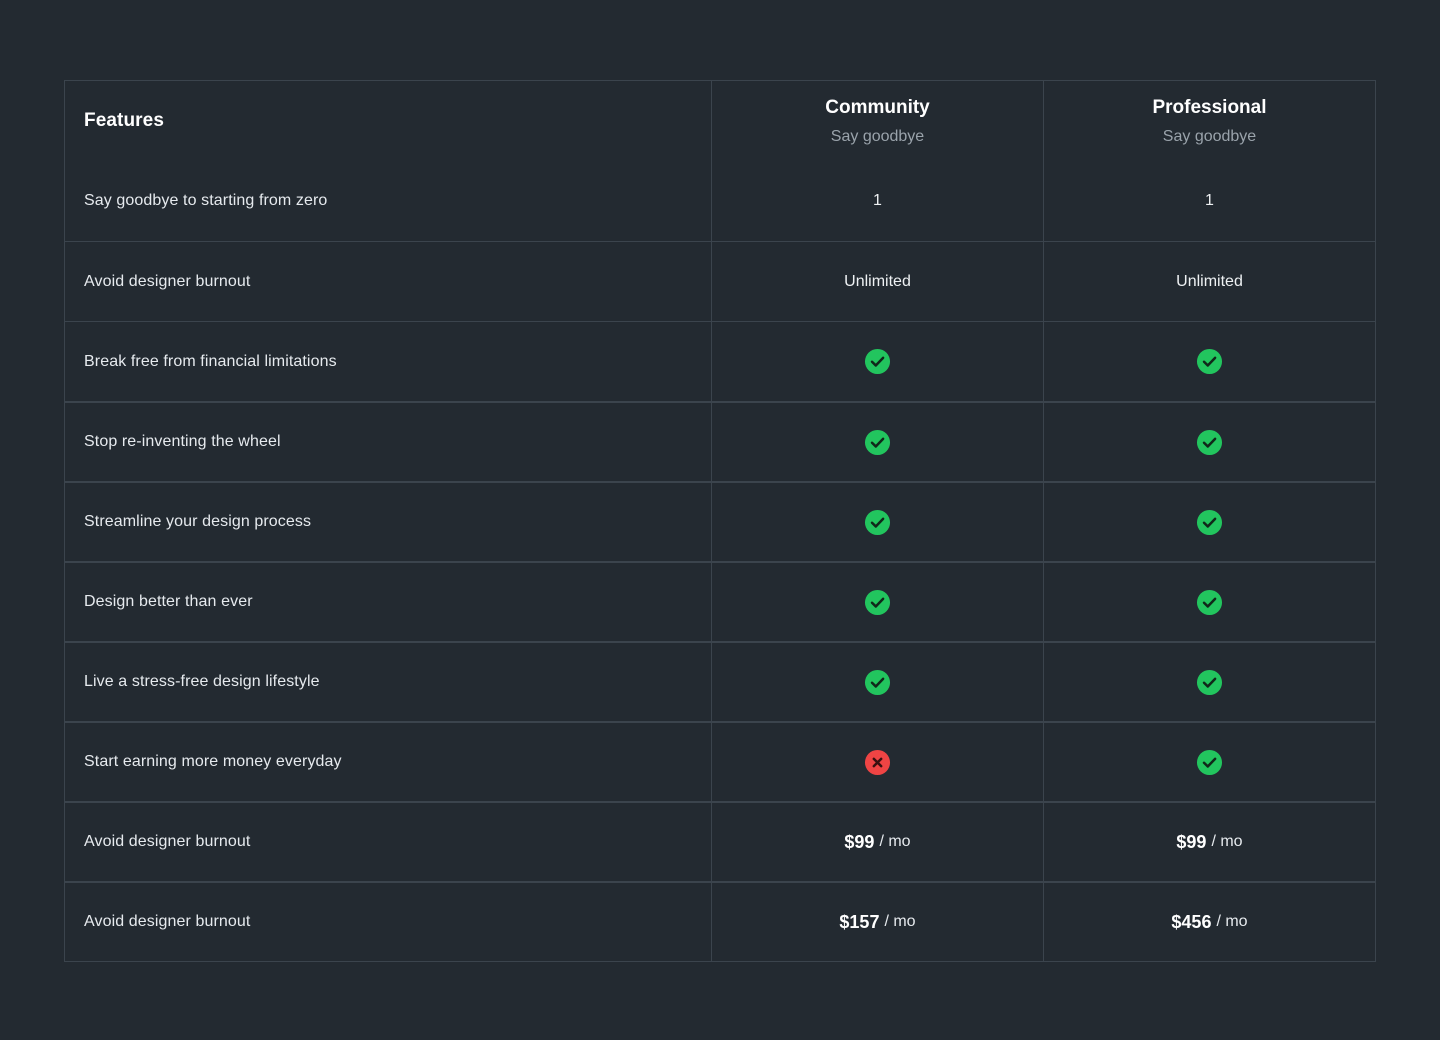 Image resolution: width=1440 pixels, height=1040 pixels. I want to click on community-value-cell: $157/ mo, so click(877, 922).